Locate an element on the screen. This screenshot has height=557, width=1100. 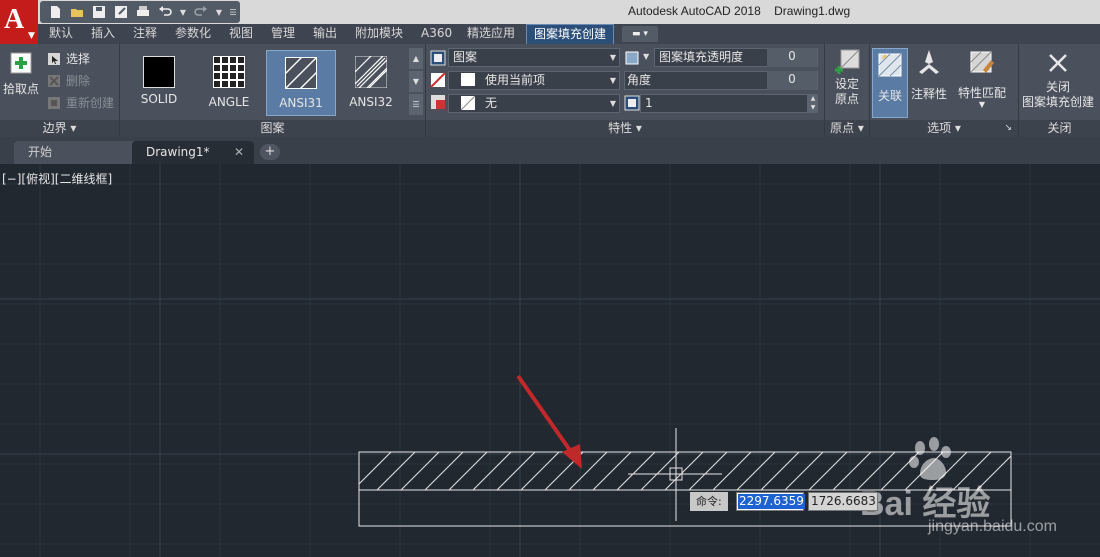
options-panel-label: 选项 ▾ ↘ is located at coordinates (944, 128).